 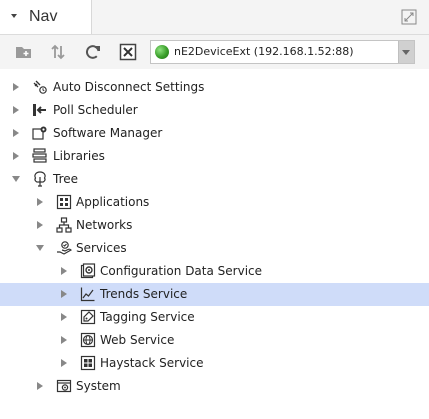 What do you see at coordinates (214, 294) in the screenshot?
I see `tree-item-trends-service: Trends Service` at bounding box center [214, 294].